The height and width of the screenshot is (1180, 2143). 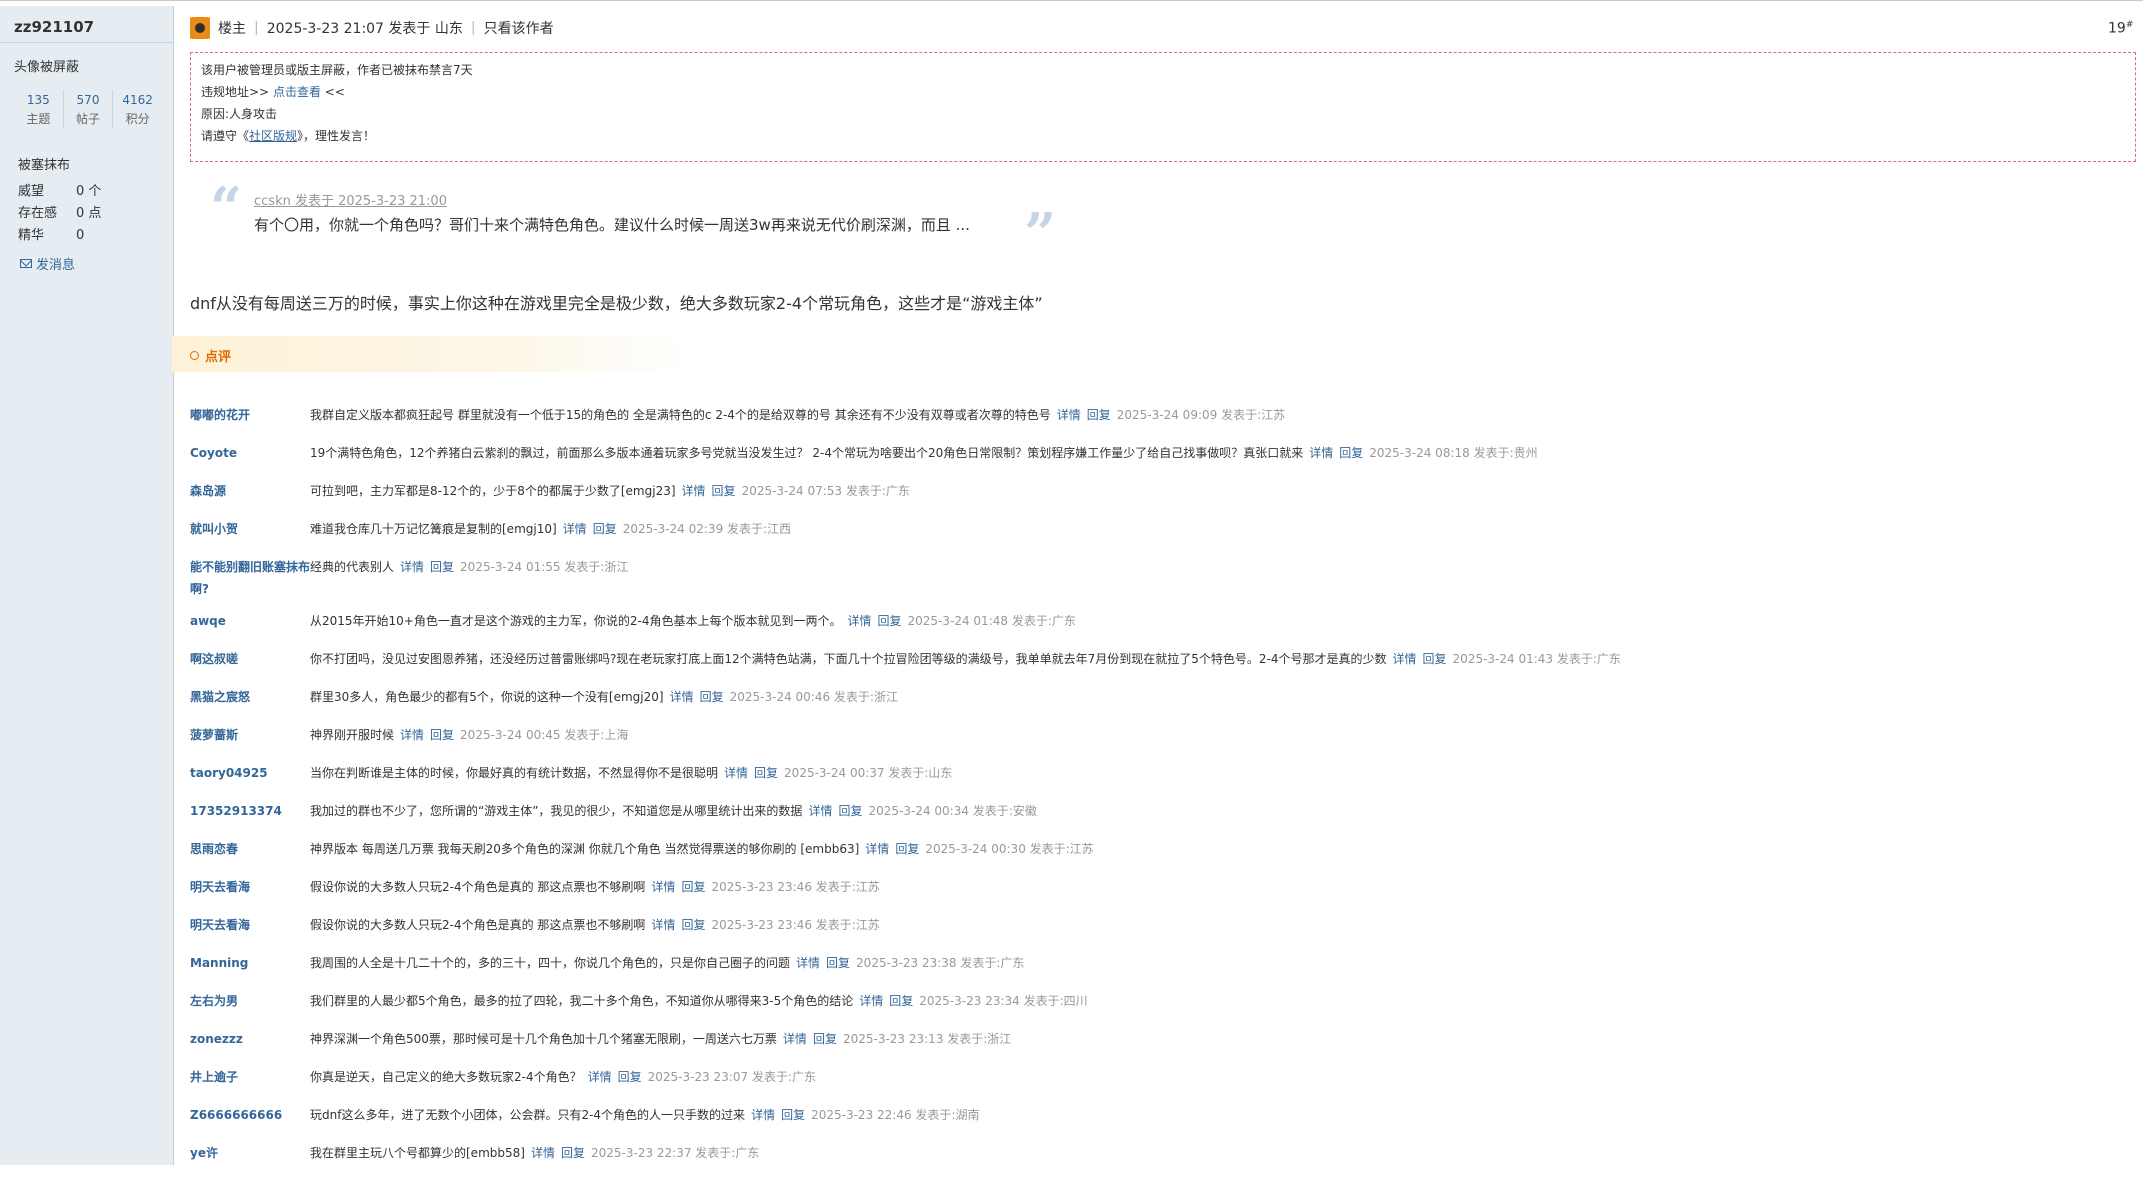 I want to click on comment-text: 神界深渊一个角色500票，那时候可是十几个角色加十几个猪塞无限刷，一周送六七万票, so click(x=543, y=1039).